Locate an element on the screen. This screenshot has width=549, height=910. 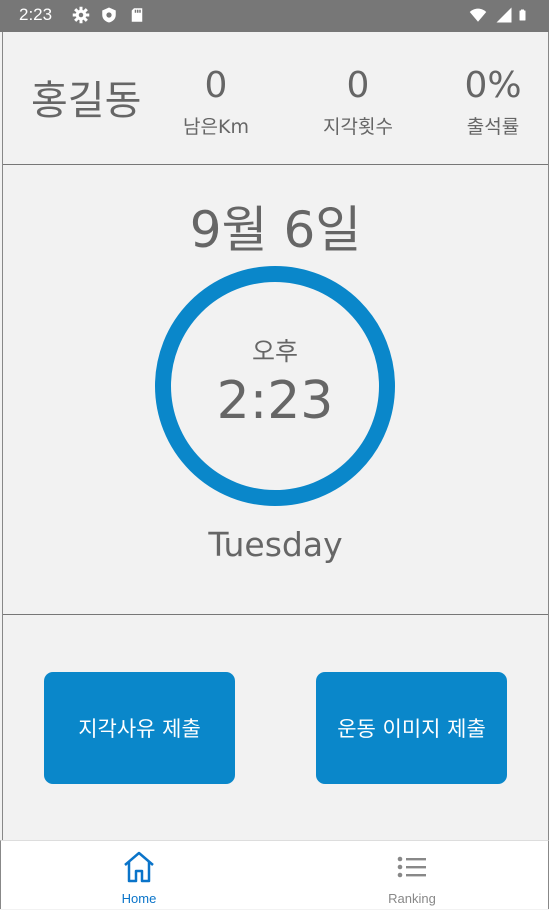
nav-home: Home is located at coordinates (139, 875).